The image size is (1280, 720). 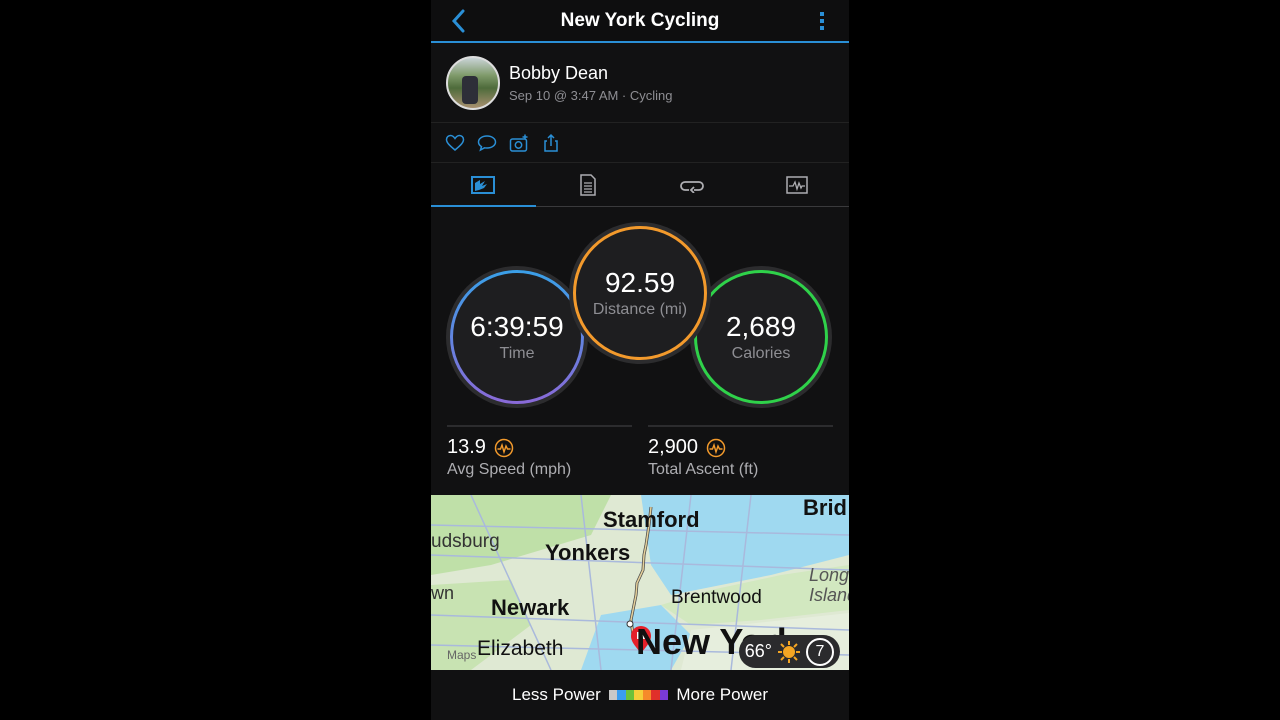 I want to click on calories-circle: 2,689 Calories, so click(x=761, y=337).